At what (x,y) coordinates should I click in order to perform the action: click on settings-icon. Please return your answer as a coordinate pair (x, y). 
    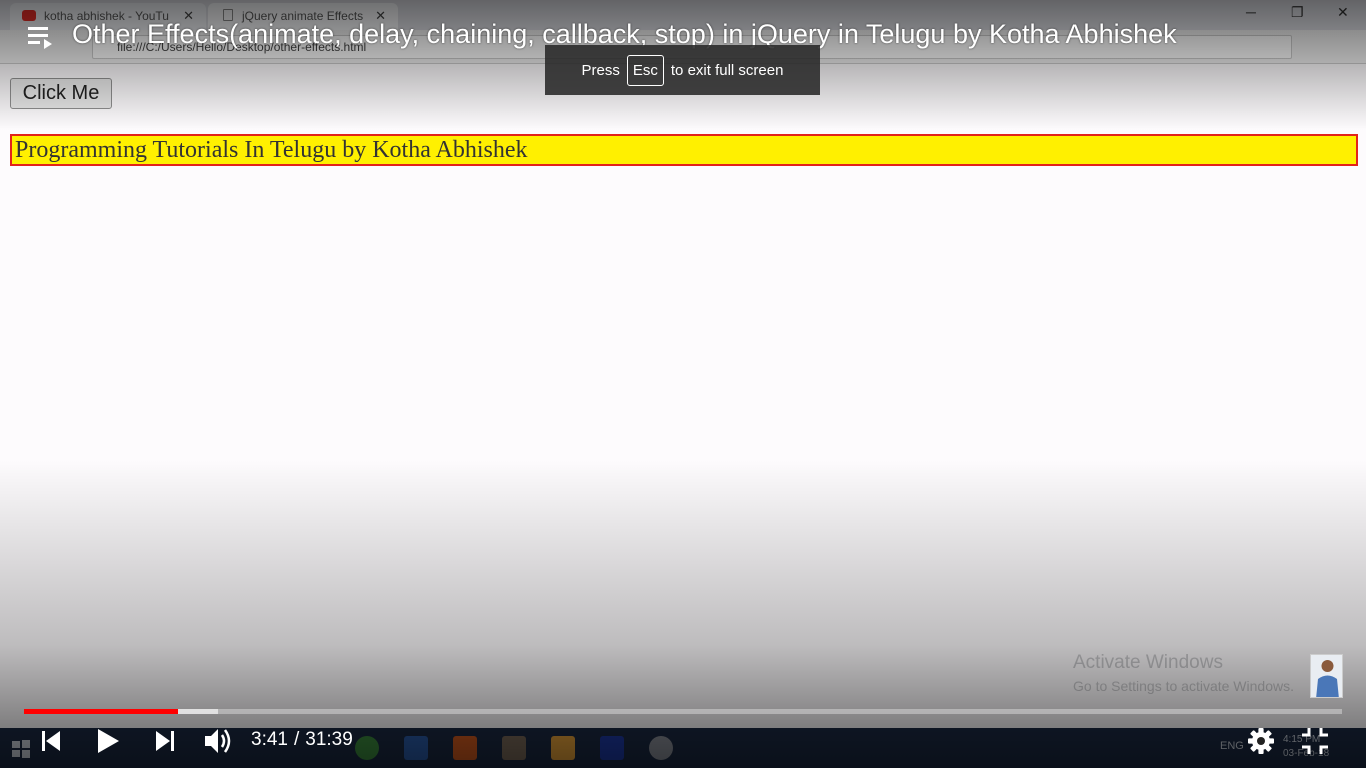
    Looking at the image, I should click on (1261, 741).